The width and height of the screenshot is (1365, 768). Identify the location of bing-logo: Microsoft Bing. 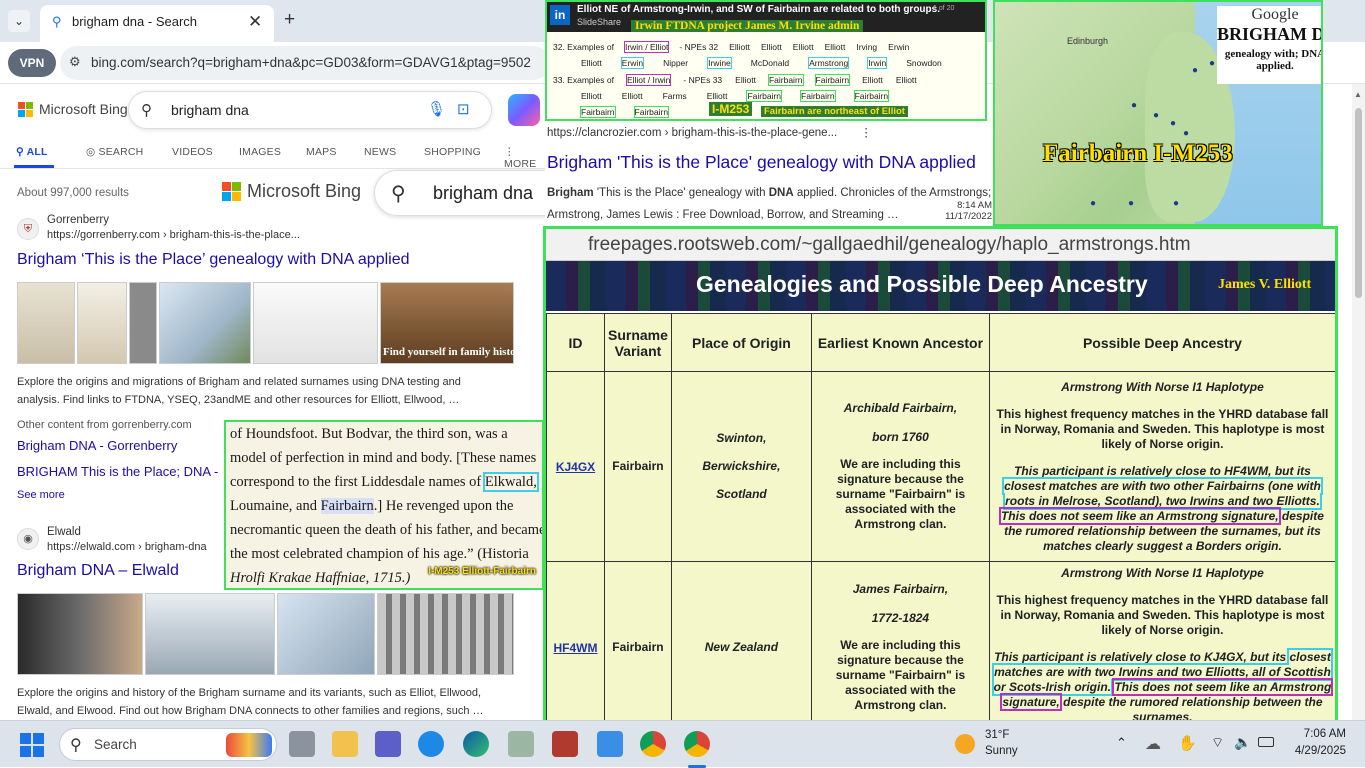
(73, 109).